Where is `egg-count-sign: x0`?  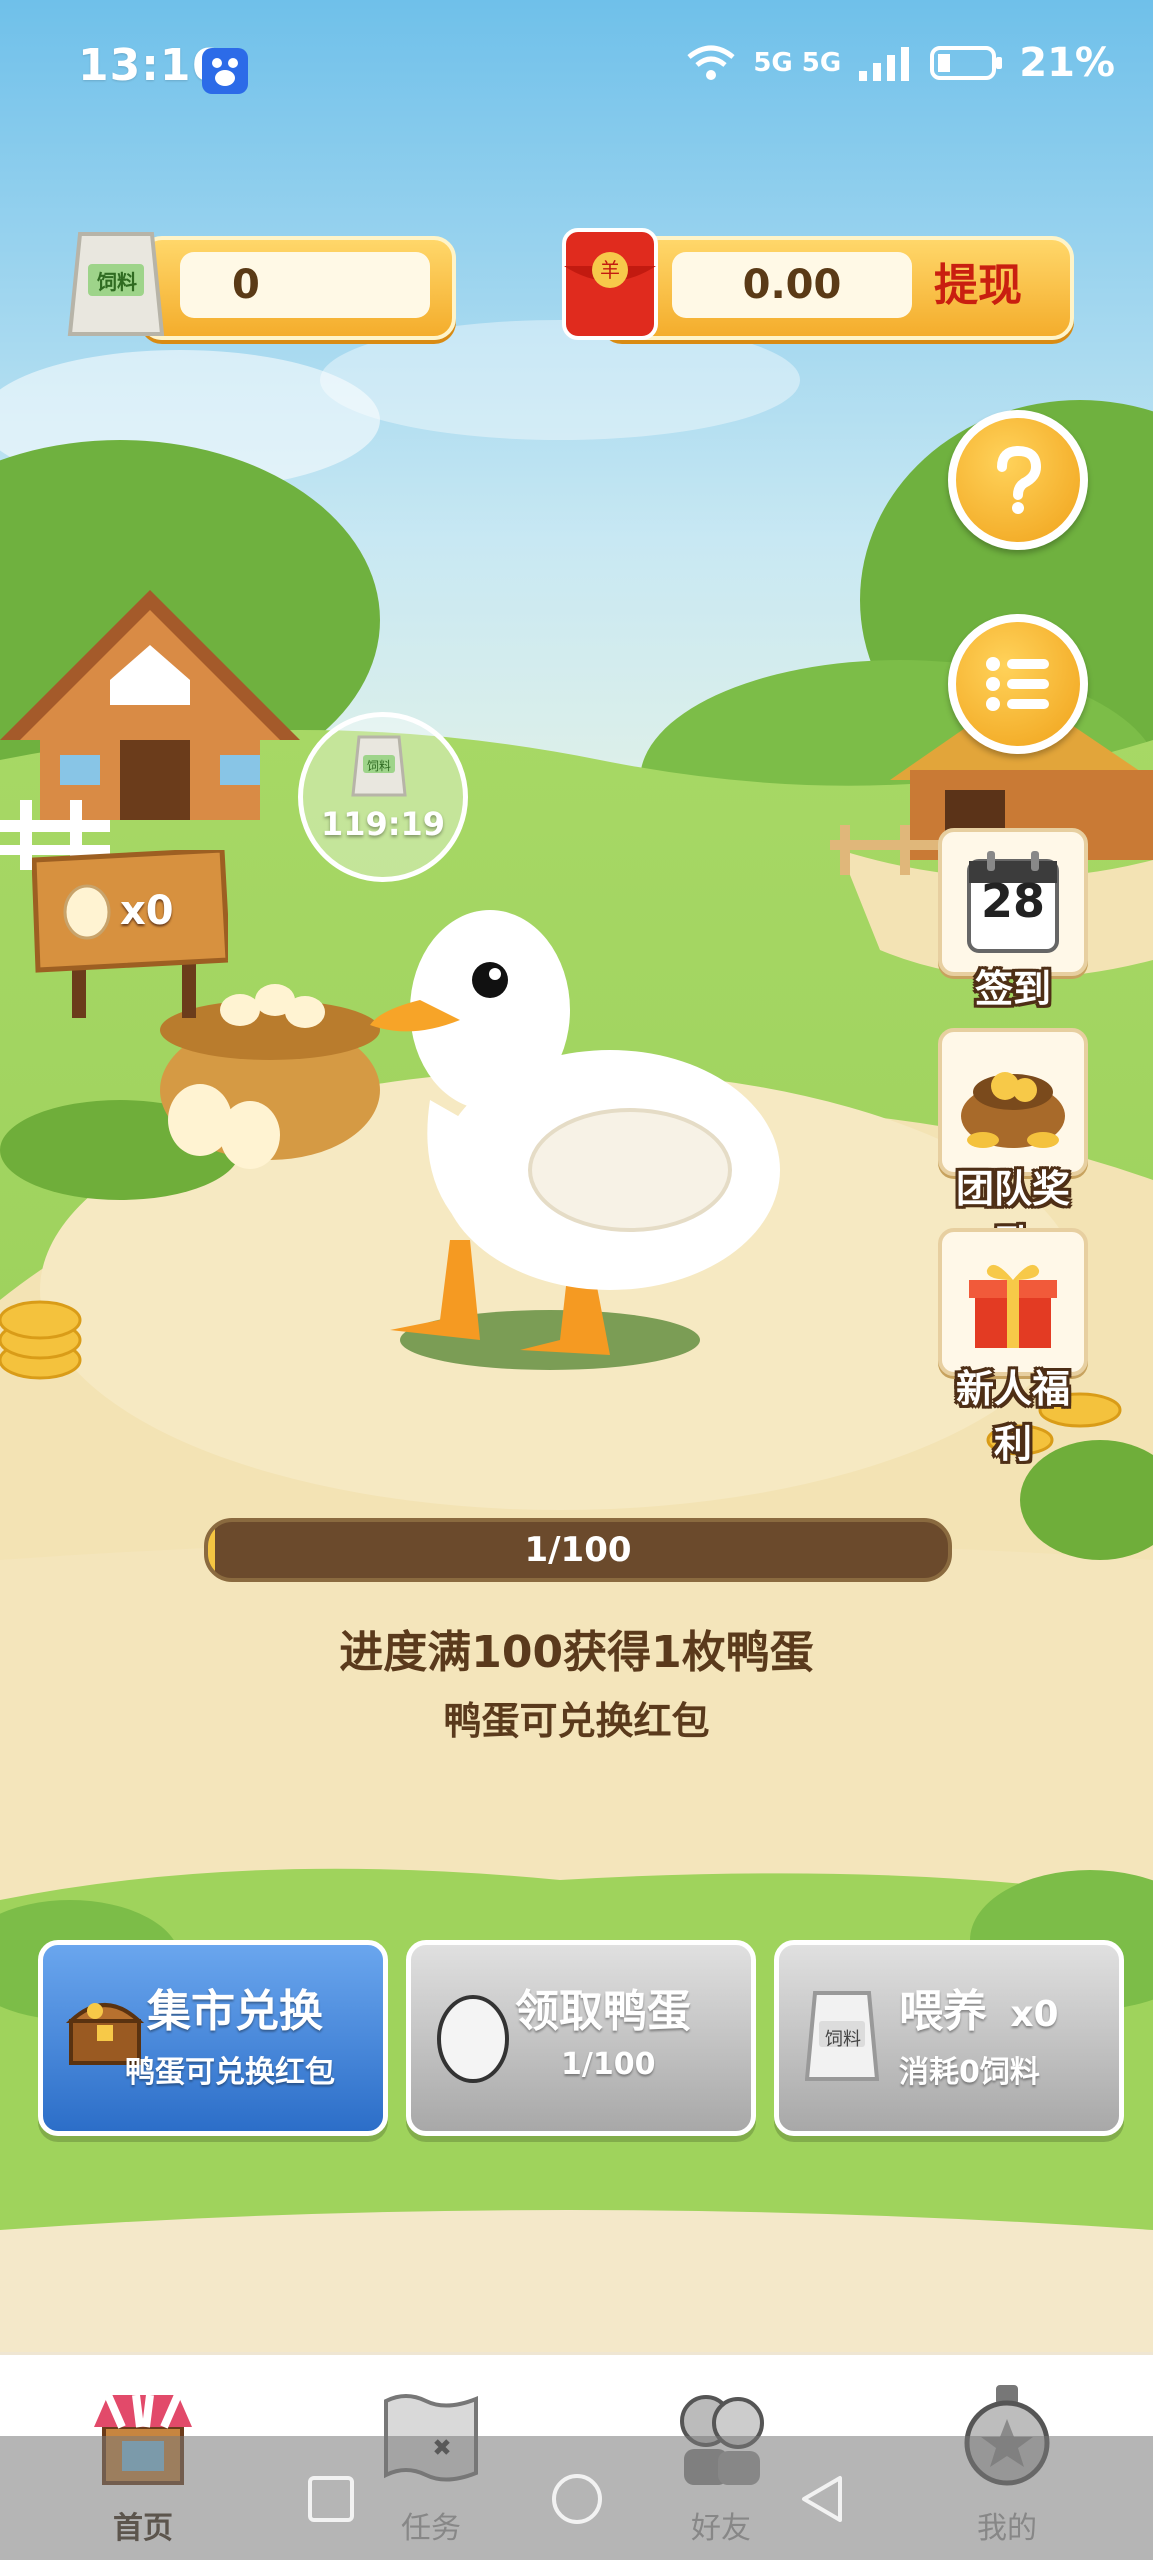
egg-count-sign: x0 is located at coordinates (131, 933).